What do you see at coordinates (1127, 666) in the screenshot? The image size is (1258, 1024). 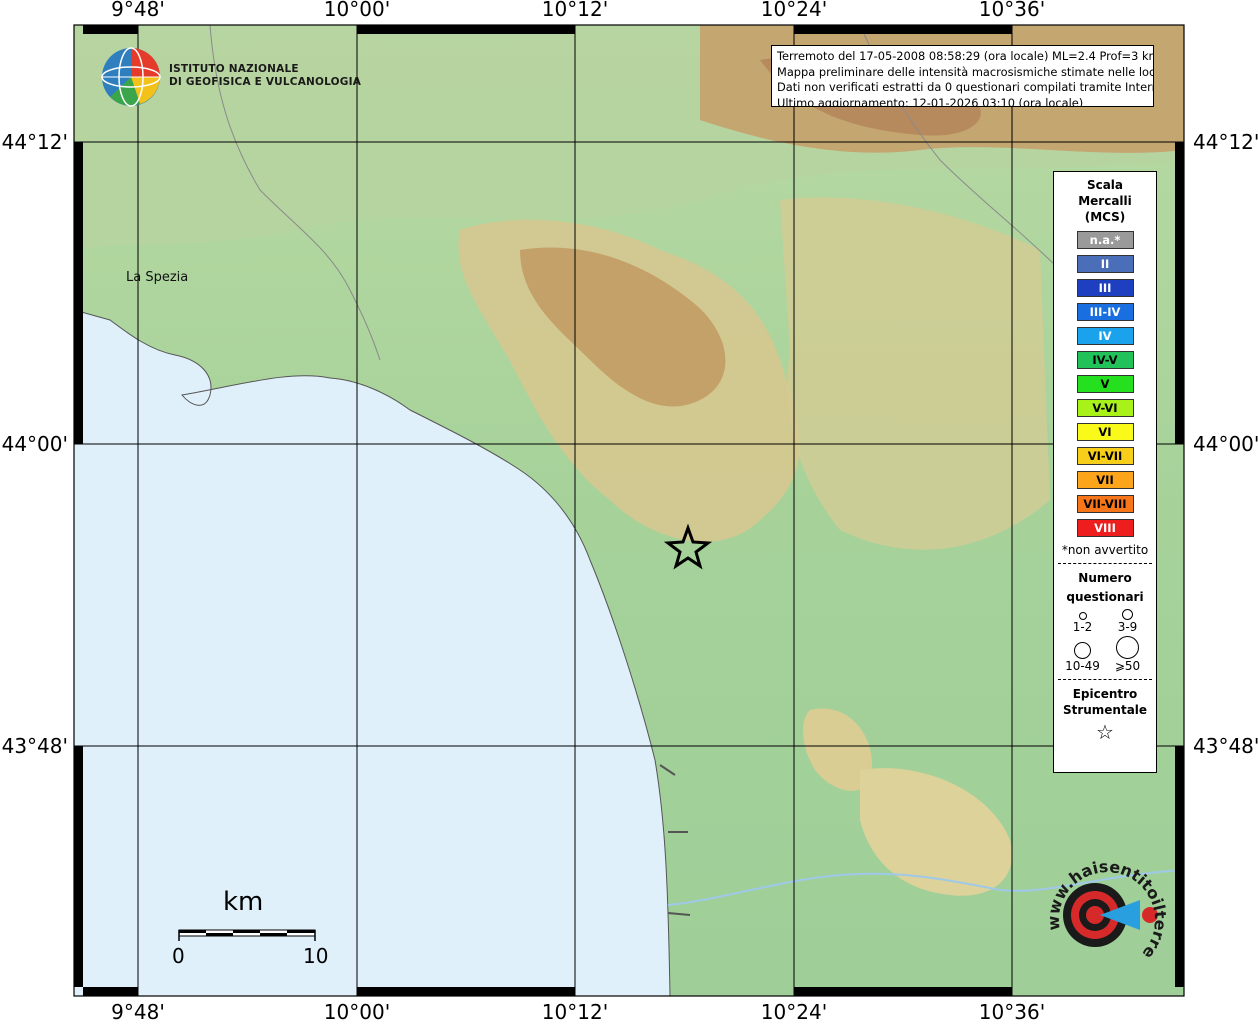 I see `q-label: ⩾50` at bounding box center [1127, 666].